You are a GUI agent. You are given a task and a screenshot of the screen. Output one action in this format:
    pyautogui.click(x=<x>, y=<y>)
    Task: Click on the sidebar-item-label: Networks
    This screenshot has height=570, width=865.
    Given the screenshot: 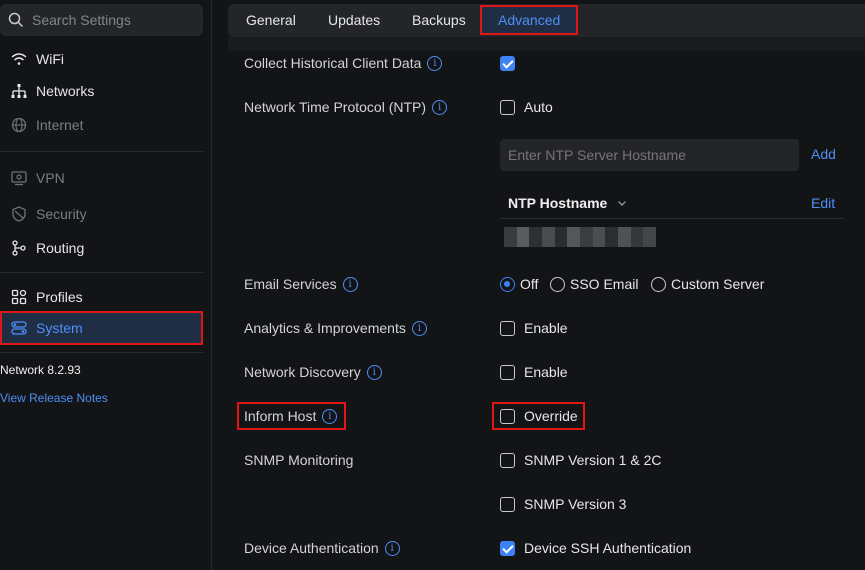 What is the action you would take?
    pyautogui.click(x=65, y=91)
    